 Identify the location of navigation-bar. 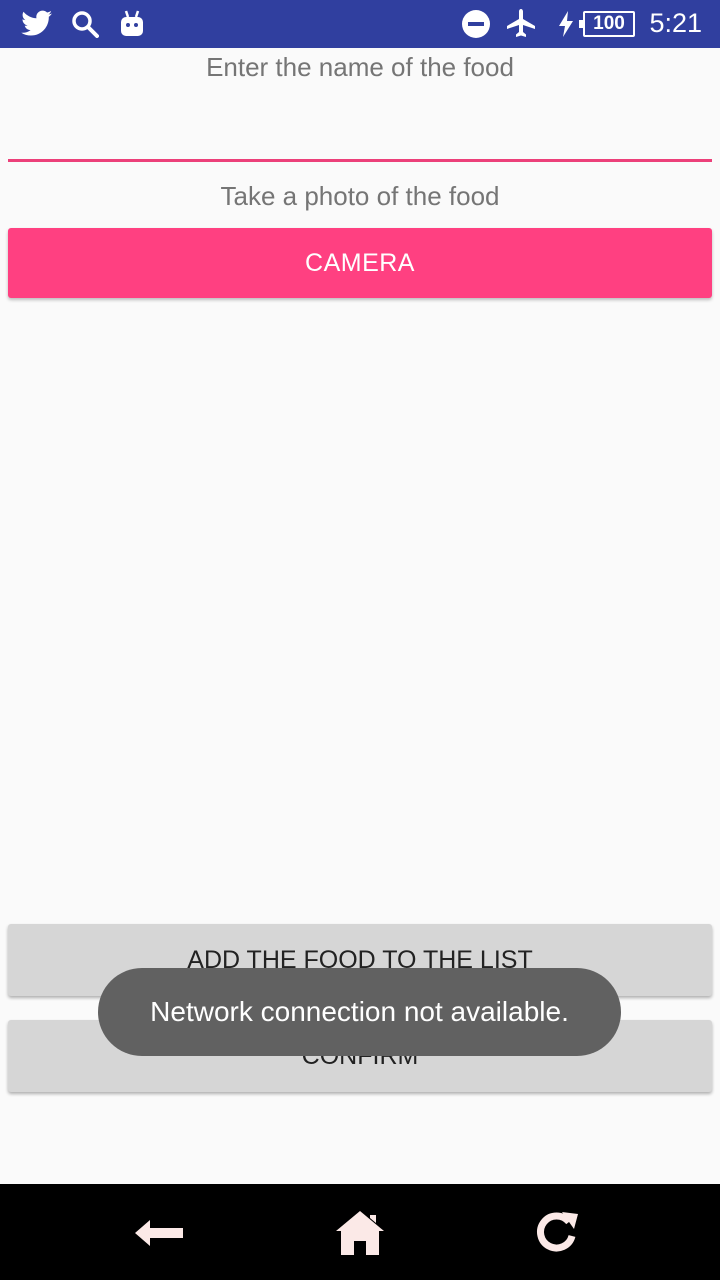
(360, 1232).